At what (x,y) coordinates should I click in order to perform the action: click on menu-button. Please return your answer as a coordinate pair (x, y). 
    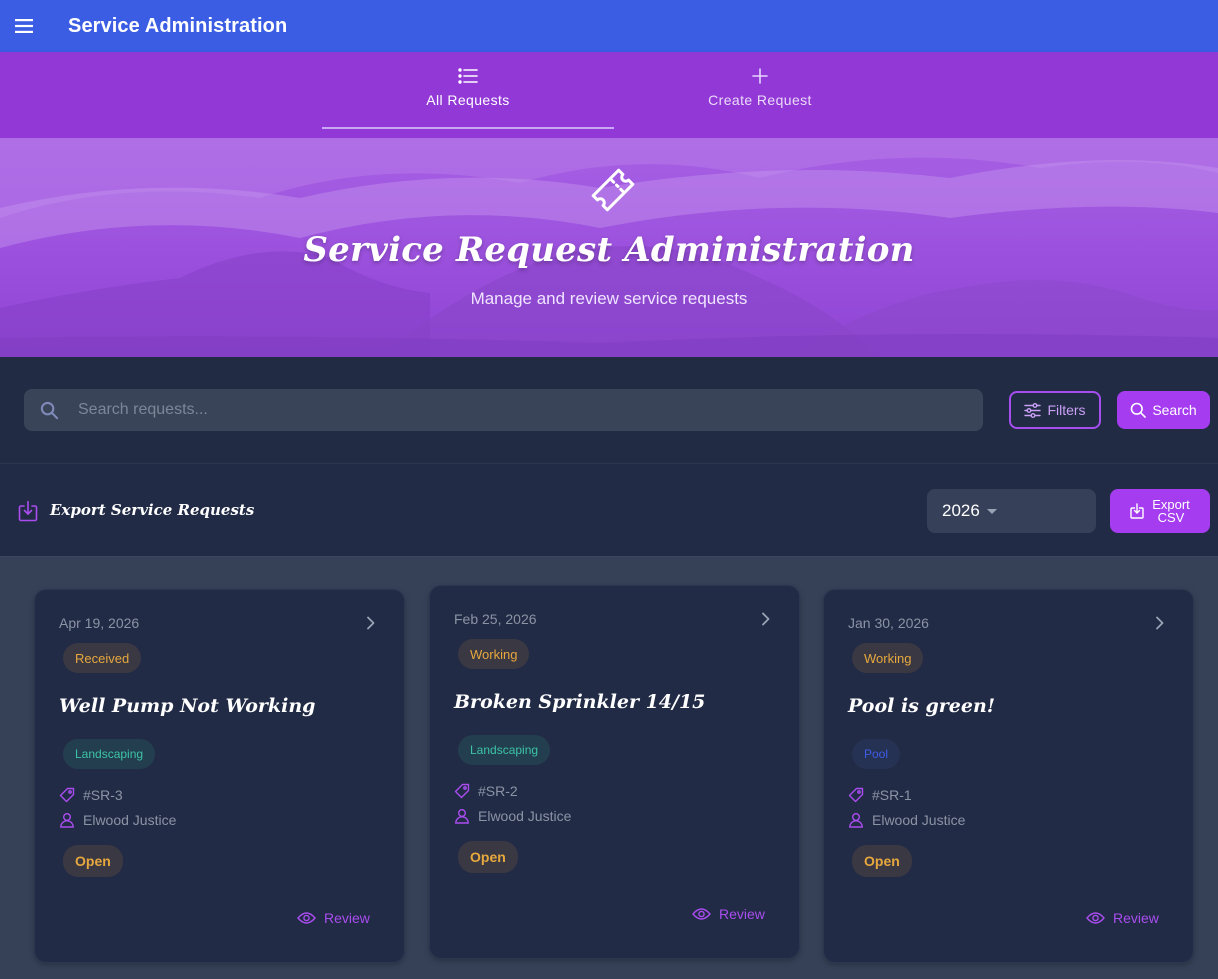
    Looking at the image, I should click on (24, 26).